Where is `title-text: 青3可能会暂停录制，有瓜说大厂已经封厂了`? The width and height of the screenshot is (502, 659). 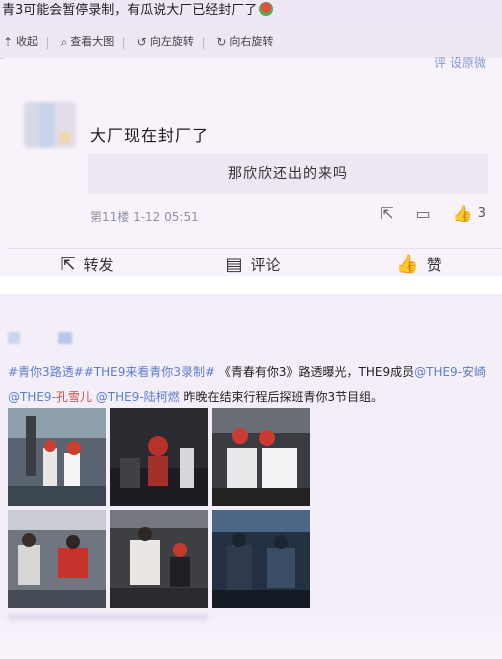 title-text: 青3可能会暂停录制，有瓜说大厂已经封厂了 is located at coordinates (130, 10).